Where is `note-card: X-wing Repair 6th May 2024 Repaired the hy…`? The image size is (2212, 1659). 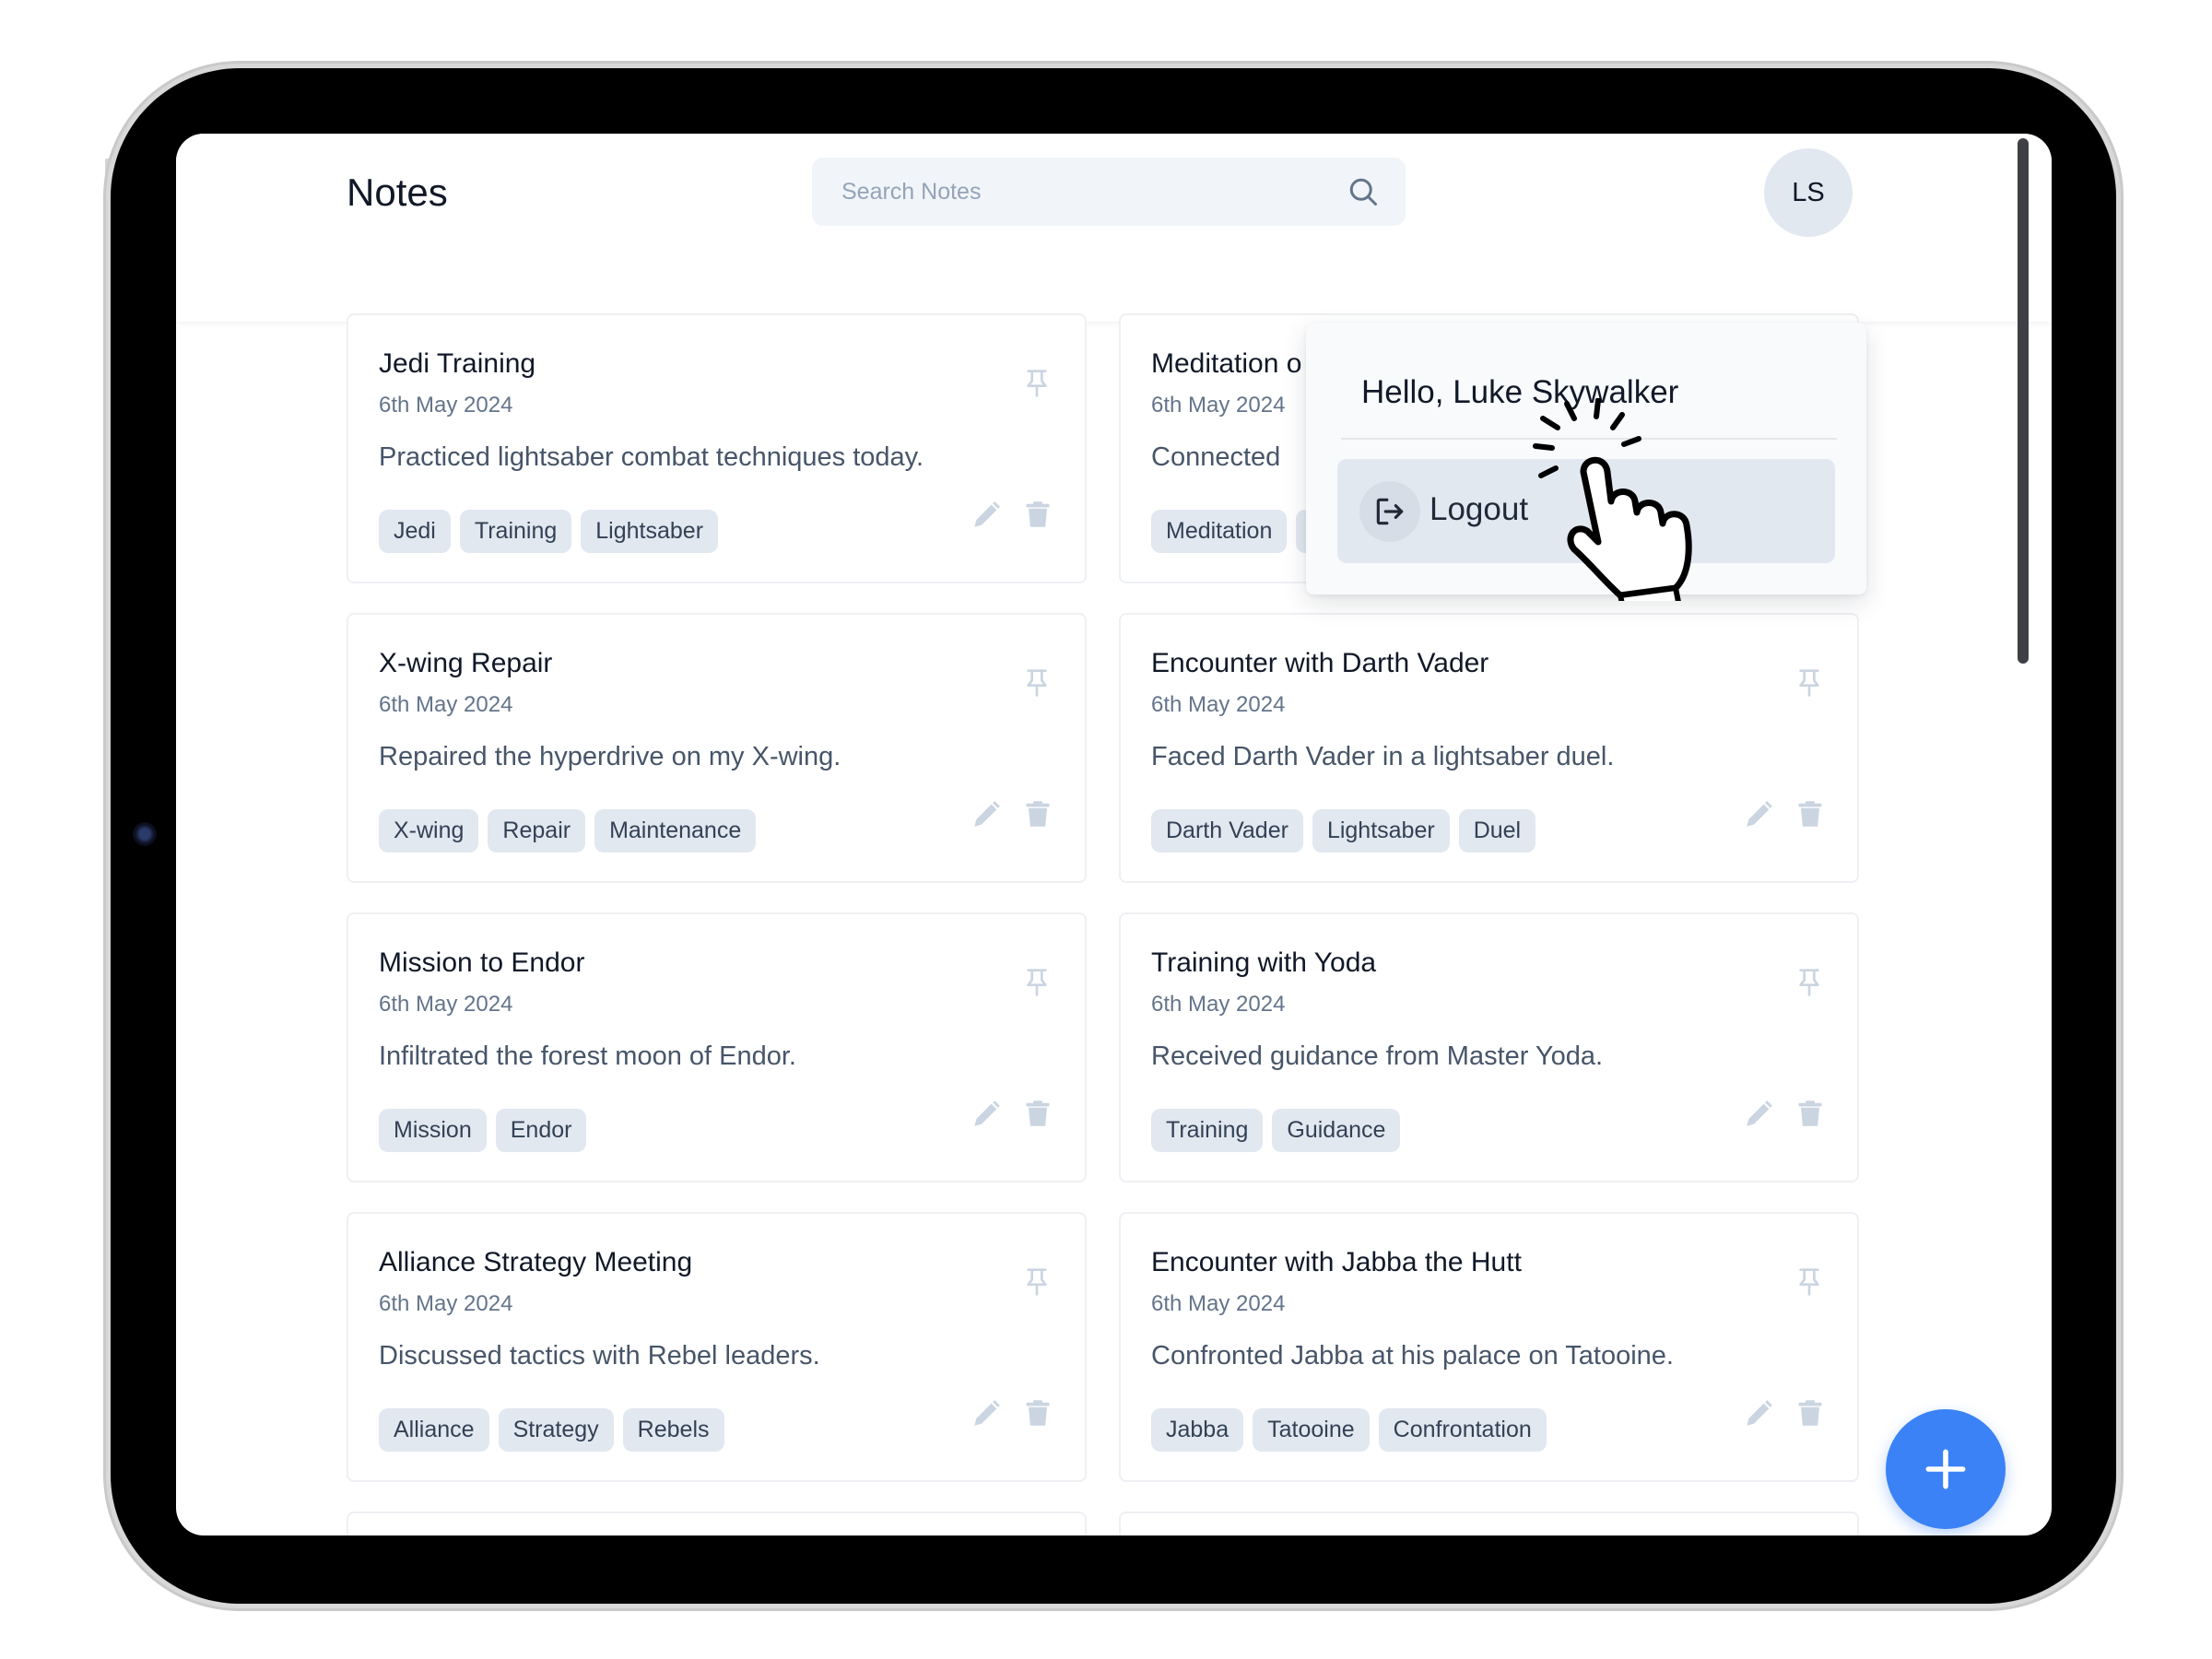
note-card: X-wing Repair 6th May 2024 Repaired the hy… is located at coordinates (717, 748).